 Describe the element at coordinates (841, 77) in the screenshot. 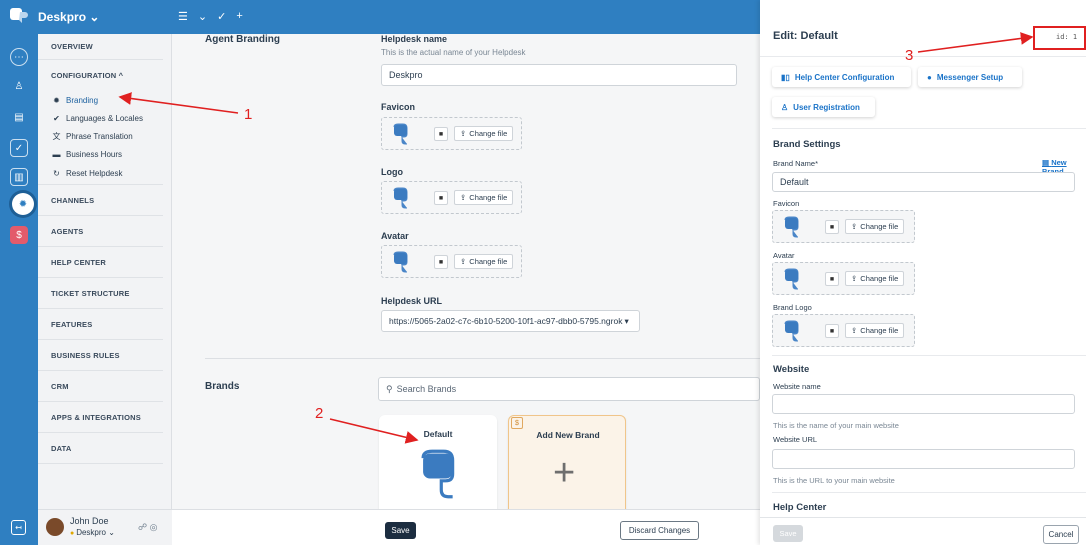

I see `help-center-configuration-button: ▮▯ Help Center Configuration` at that location.